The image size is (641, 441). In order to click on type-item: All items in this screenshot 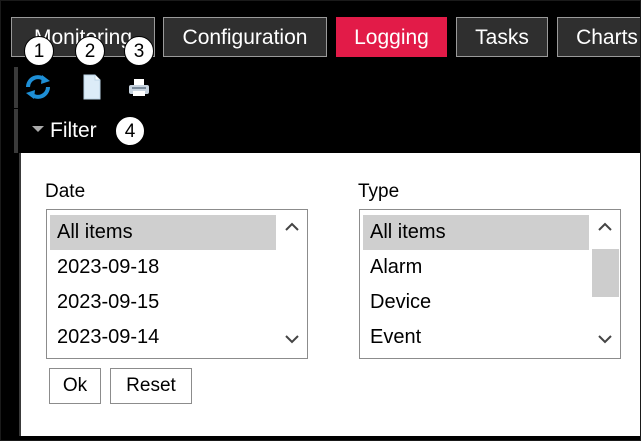, I will do `click(476, 232)`.